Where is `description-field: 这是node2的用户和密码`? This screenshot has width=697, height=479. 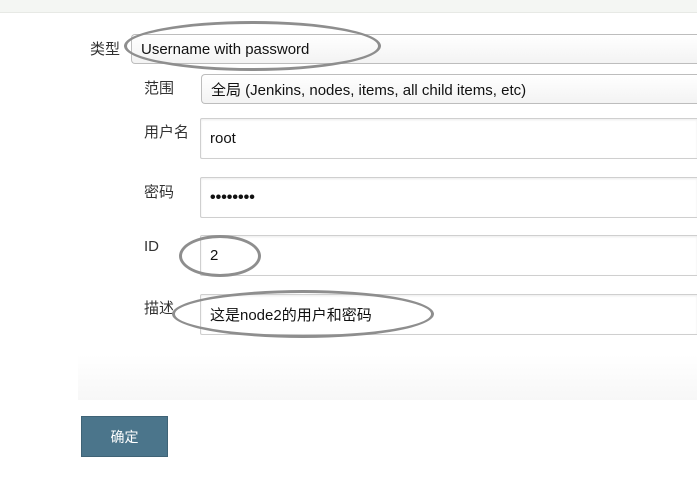 description-field: 这是node2的用户和密码 is located at coordinates (448, 314).